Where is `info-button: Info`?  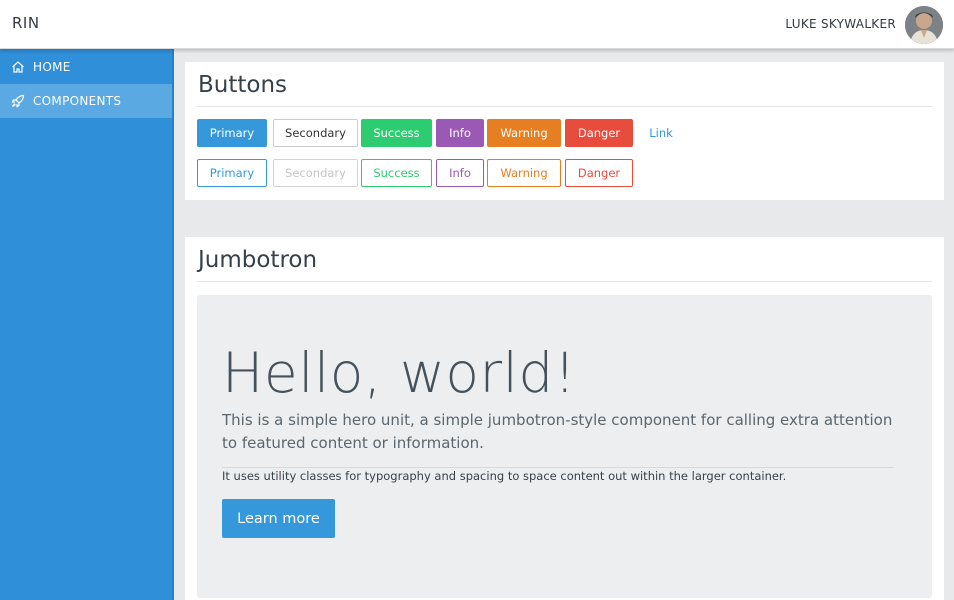
info-button: Info is located at coordinates (460, 133).